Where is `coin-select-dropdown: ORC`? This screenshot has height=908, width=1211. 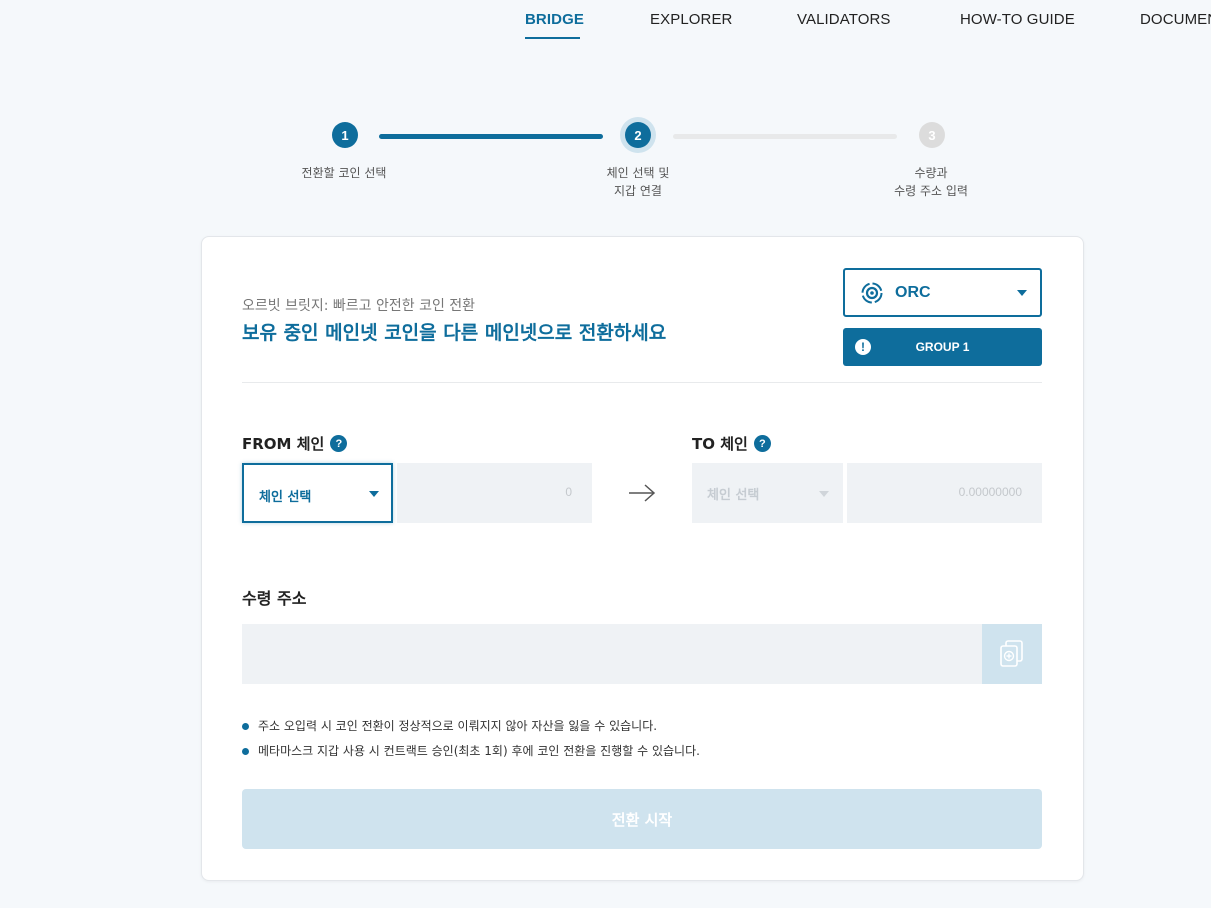
coin-select-dropdown: ORC is located at coordinates (942, 292).